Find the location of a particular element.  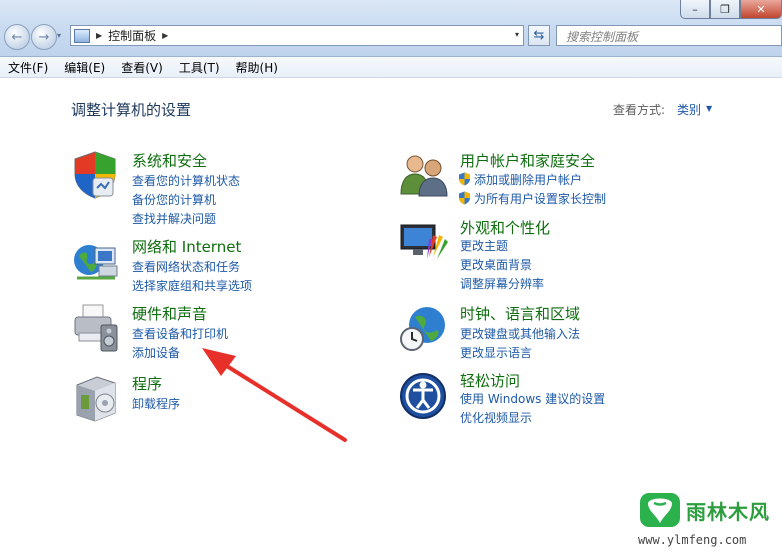

watermark-name: 雨林木风 is located at coordinates (728, 512).